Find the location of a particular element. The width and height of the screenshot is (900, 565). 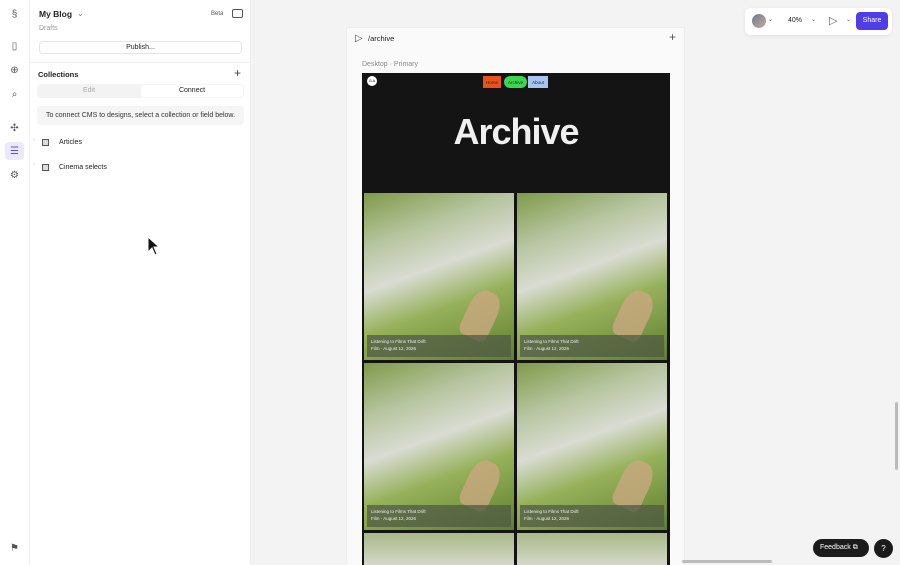

share-button: Share is located at coordinates (872, 21).